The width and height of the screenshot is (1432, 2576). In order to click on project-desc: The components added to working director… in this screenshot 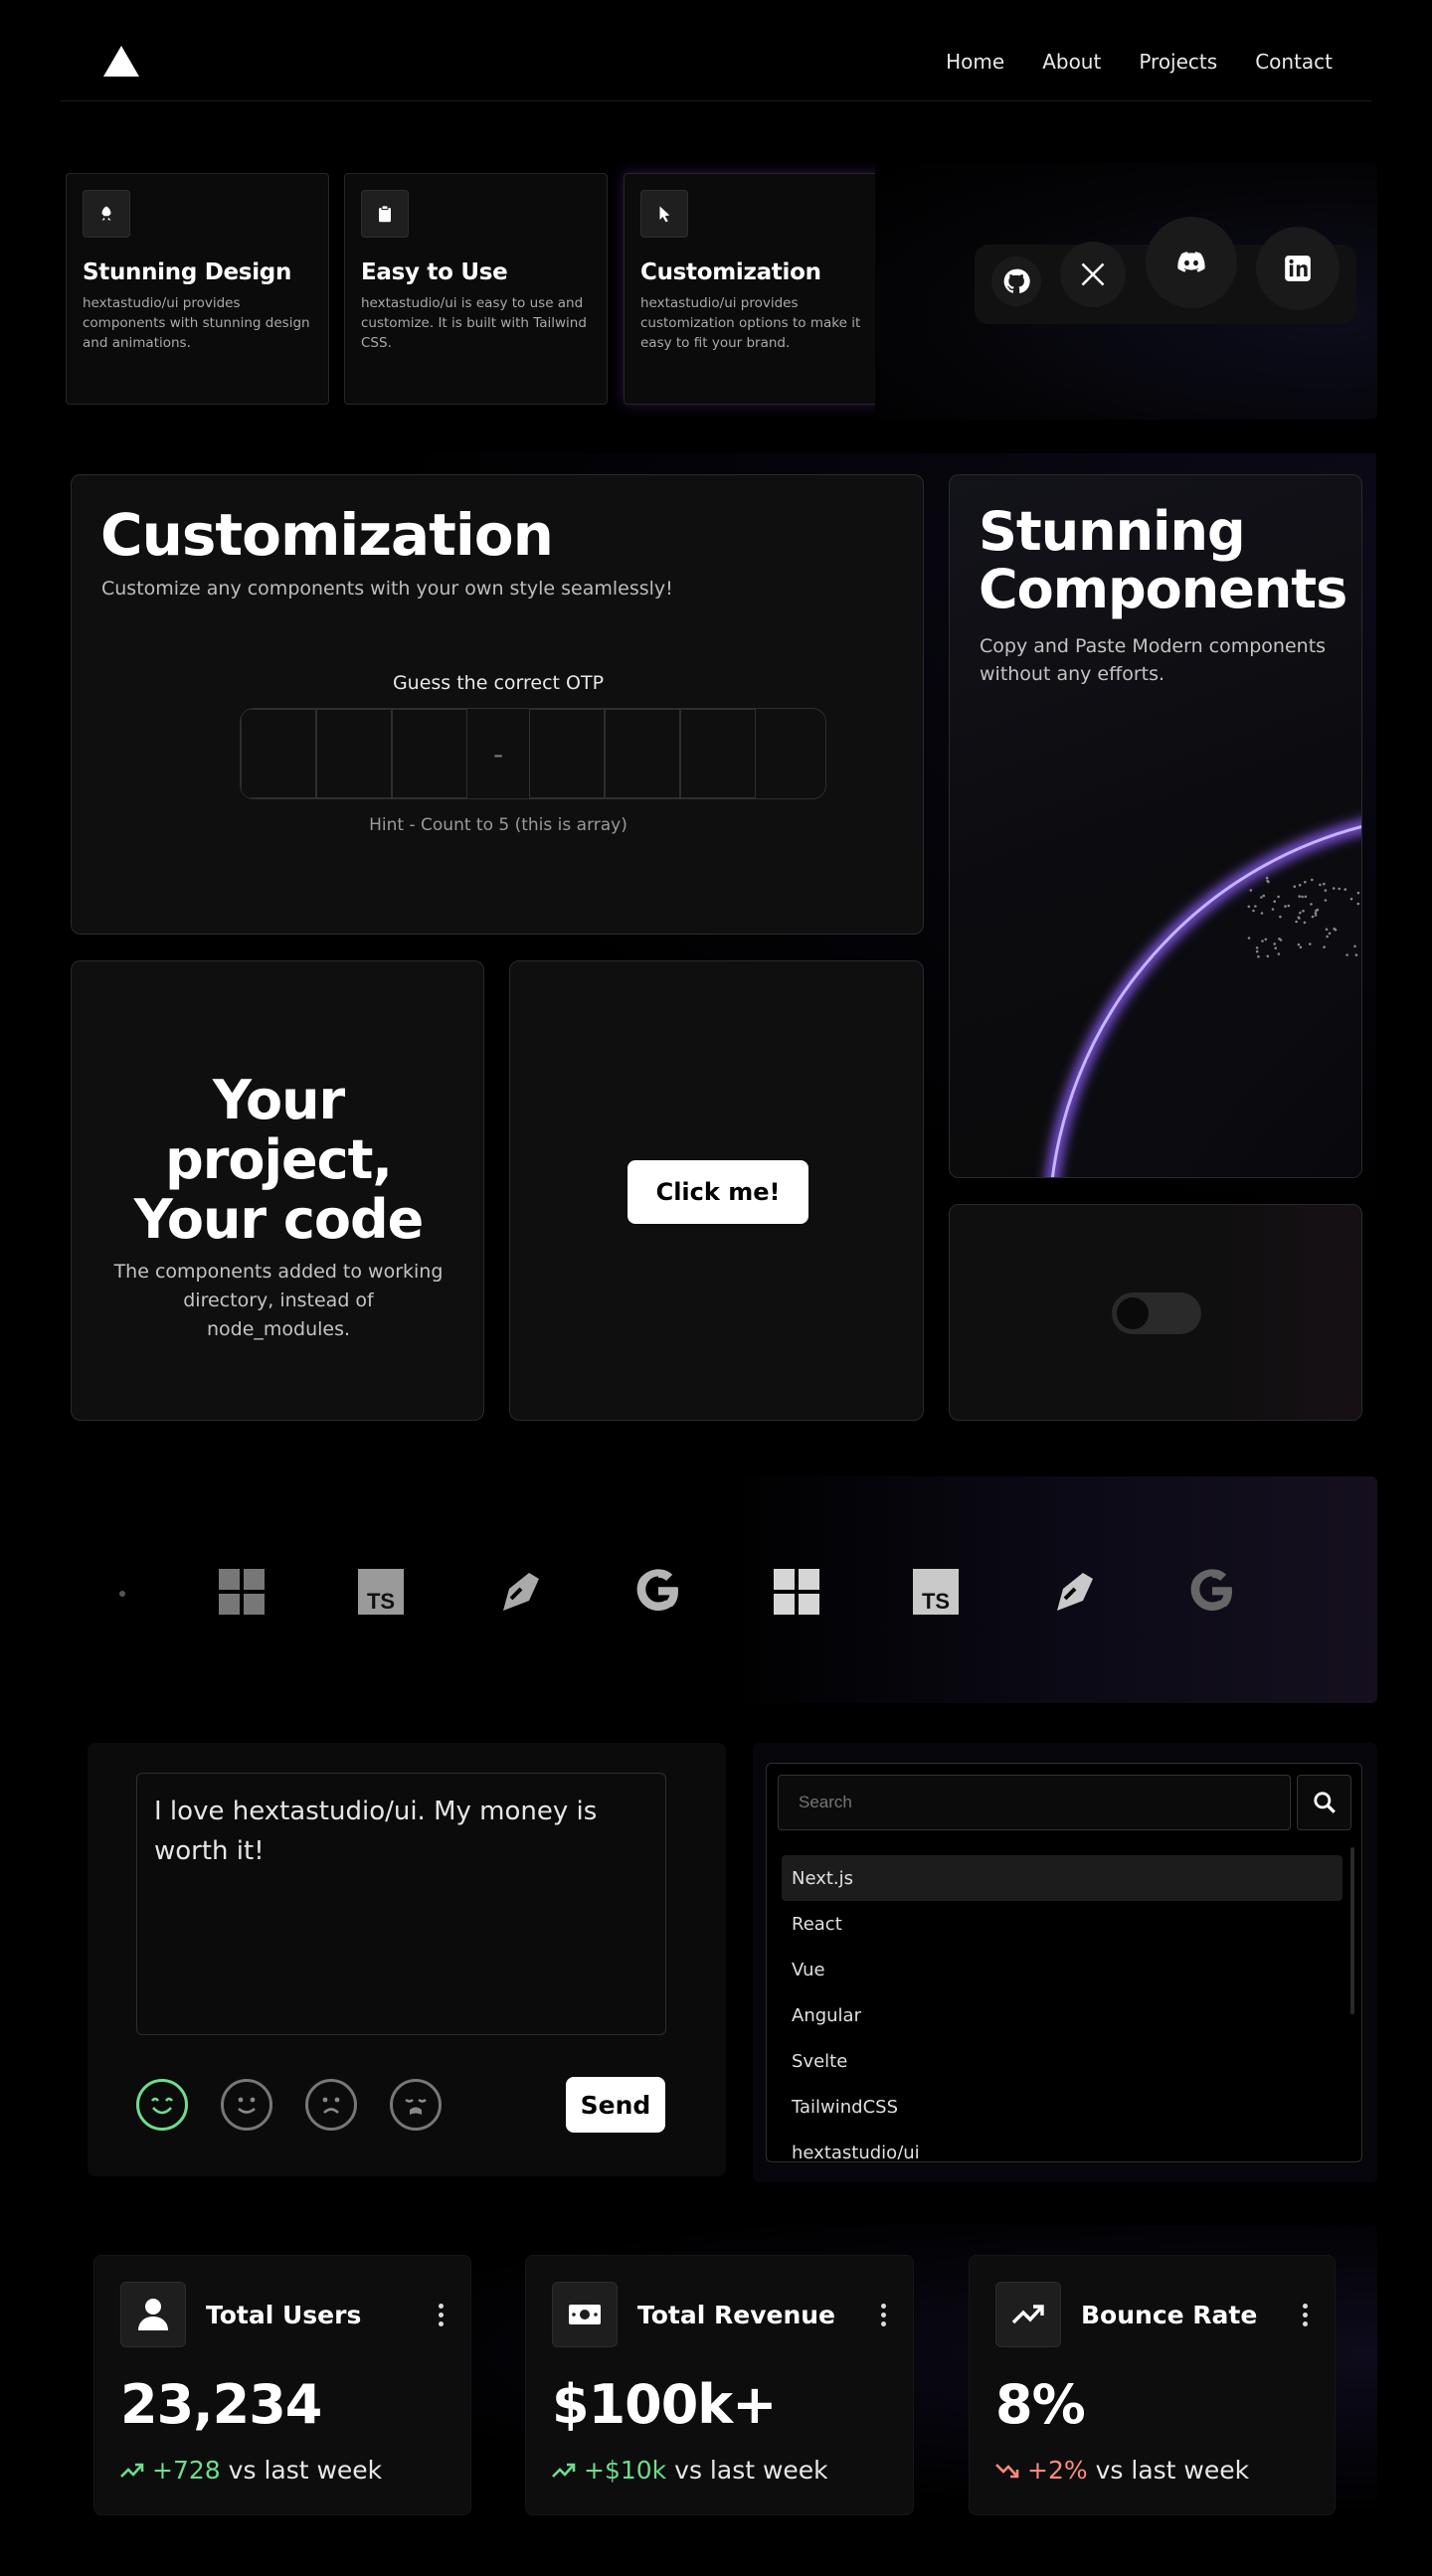, I will do `click(278, 1300)`.